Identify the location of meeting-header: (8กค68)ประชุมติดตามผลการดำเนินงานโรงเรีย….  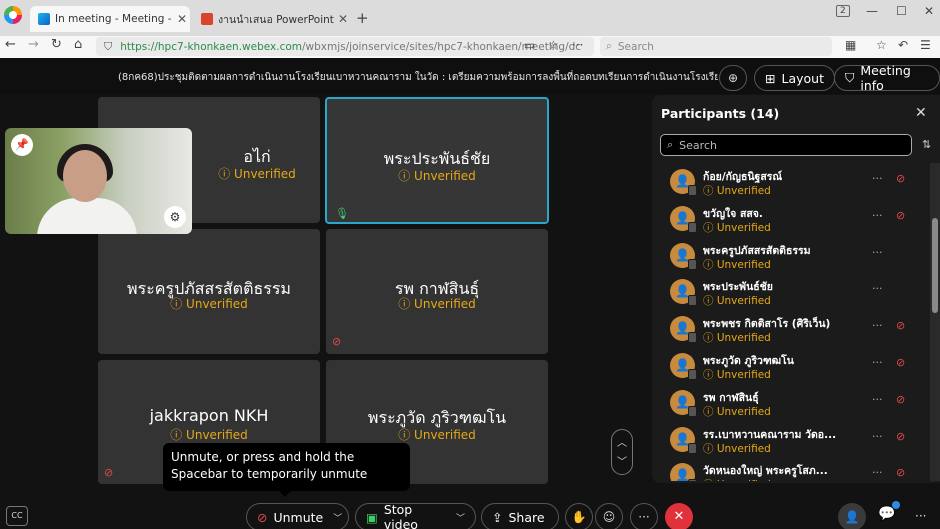
(470, 76).